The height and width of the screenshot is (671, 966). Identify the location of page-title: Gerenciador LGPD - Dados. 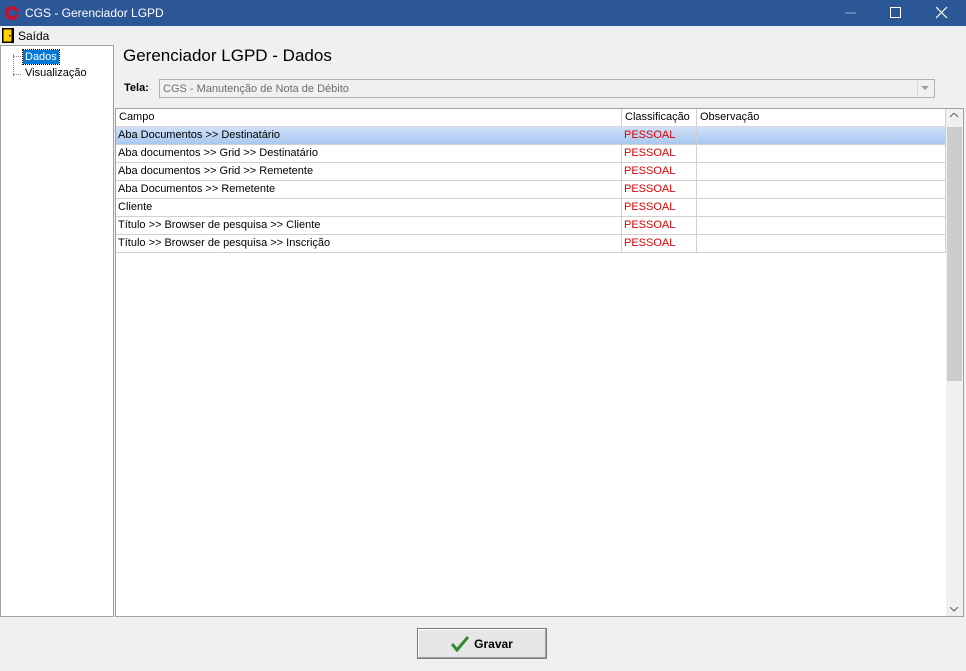
(227, 55).